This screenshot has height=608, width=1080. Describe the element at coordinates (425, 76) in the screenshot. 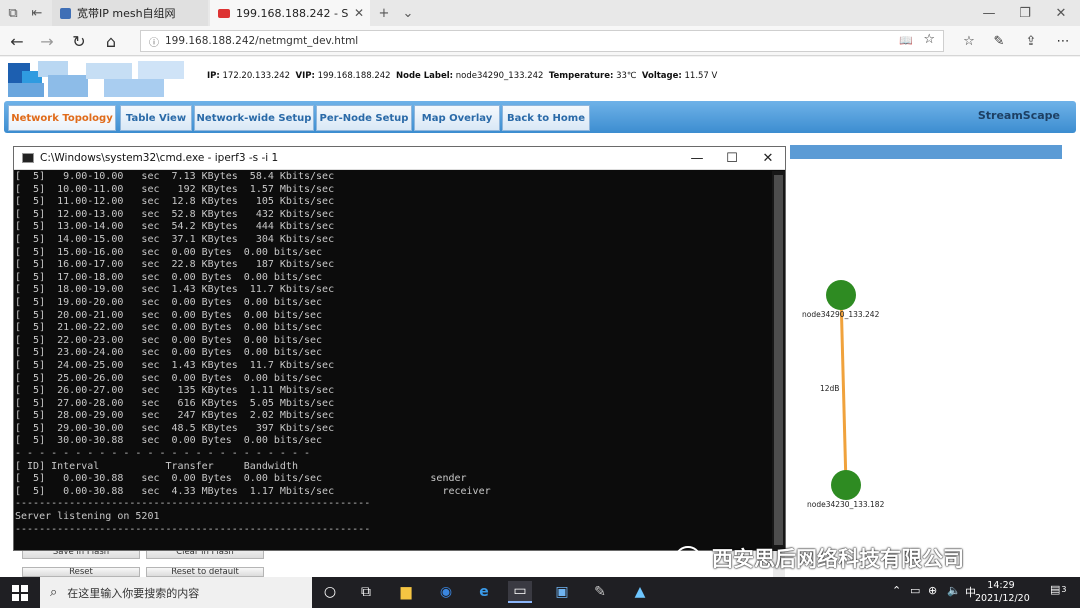

I see `node-label-label: Node Label:` at that location.